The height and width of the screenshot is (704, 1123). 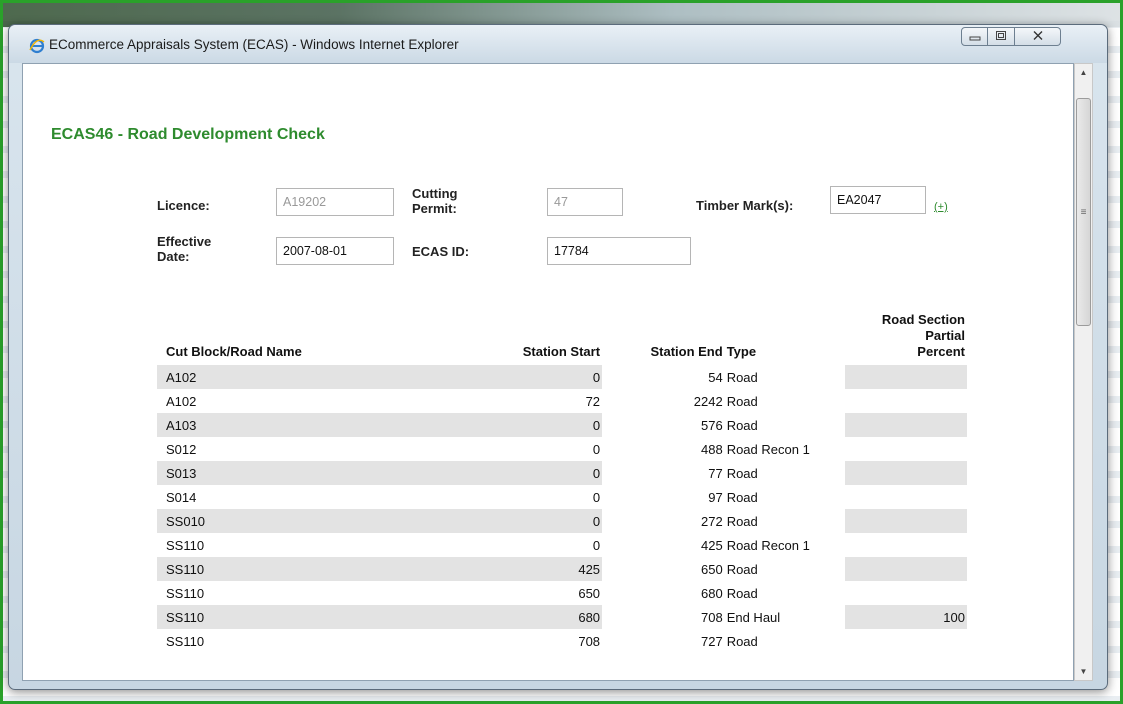 I want to click on header-station-start: Station Start, so click(x=561, y=351).